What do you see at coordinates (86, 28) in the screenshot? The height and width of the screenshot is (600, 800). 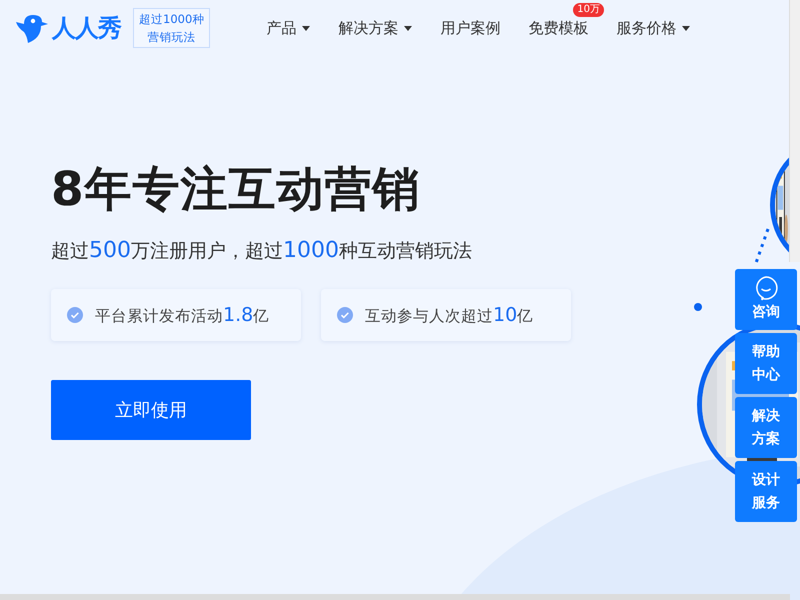 I see `logo-text: 人人秀` at bounding box center [86, 28].